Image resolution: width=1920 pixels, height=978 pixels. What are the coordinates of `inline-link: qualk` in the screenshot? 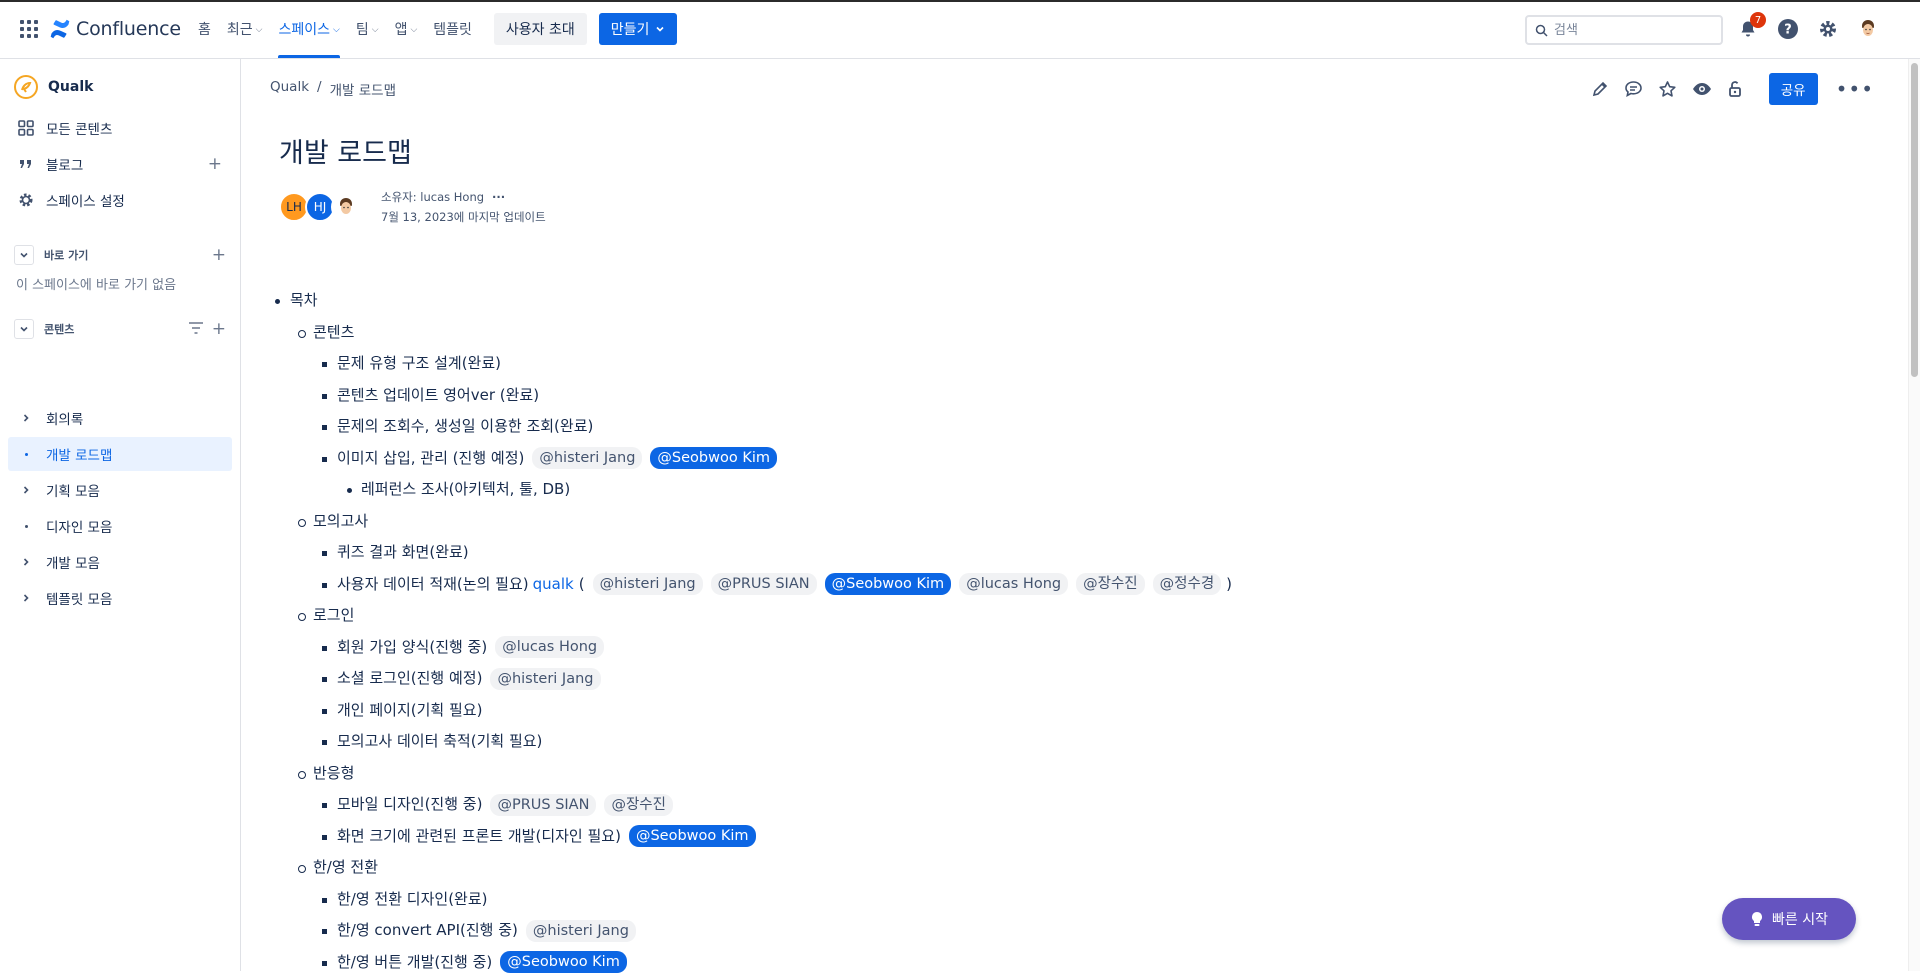 It's located at (553, 585).